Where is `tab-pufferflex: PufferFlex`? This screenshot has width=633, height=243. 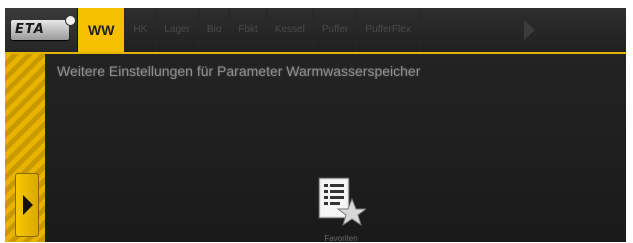
tab-pufferflex: PufferFlex is located at coordinates (388, 30).